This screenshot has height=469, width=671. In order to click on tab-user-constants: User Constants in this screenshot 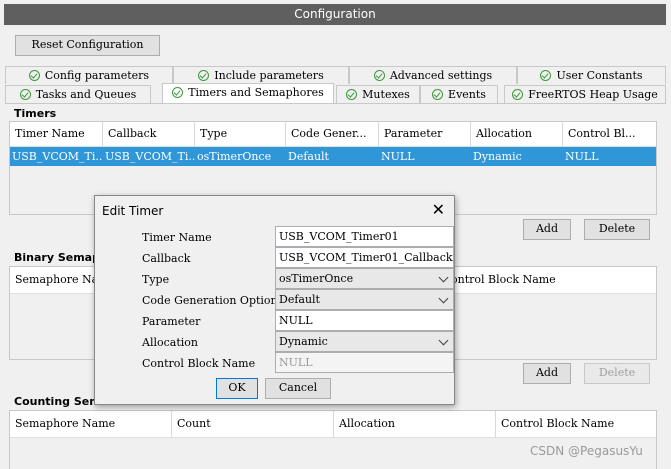, I will do `click(591, 75)`.